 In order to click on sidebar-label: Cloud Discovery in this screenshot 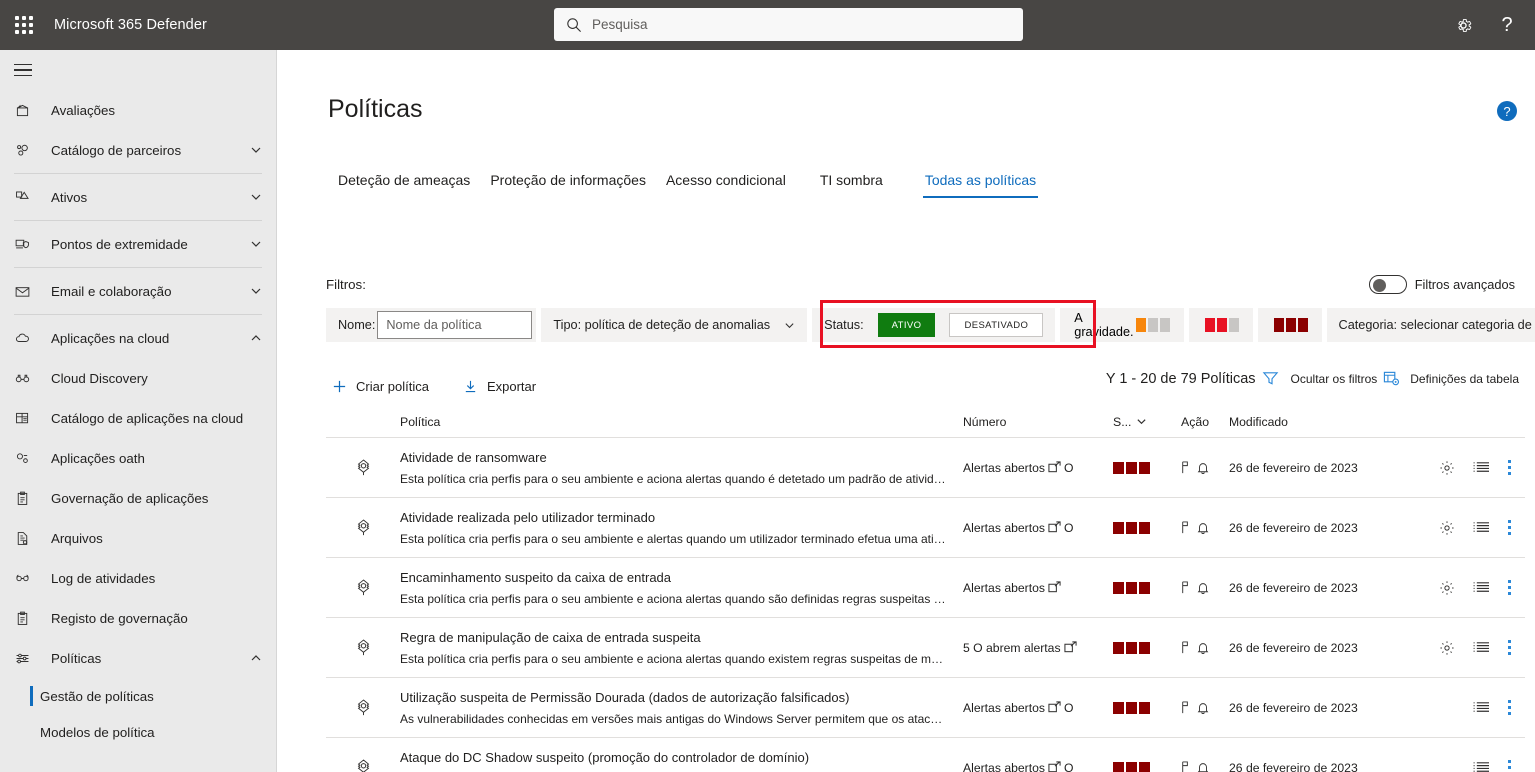, I will do `click(99, 378)`.